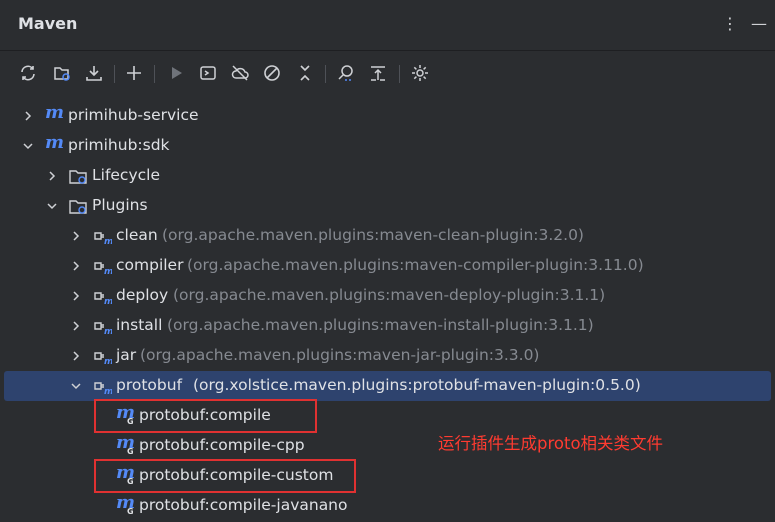  What do you see at coordinates (94, 73) in the screenshot?
I see `download-icon` at bounding box center [94, 73].